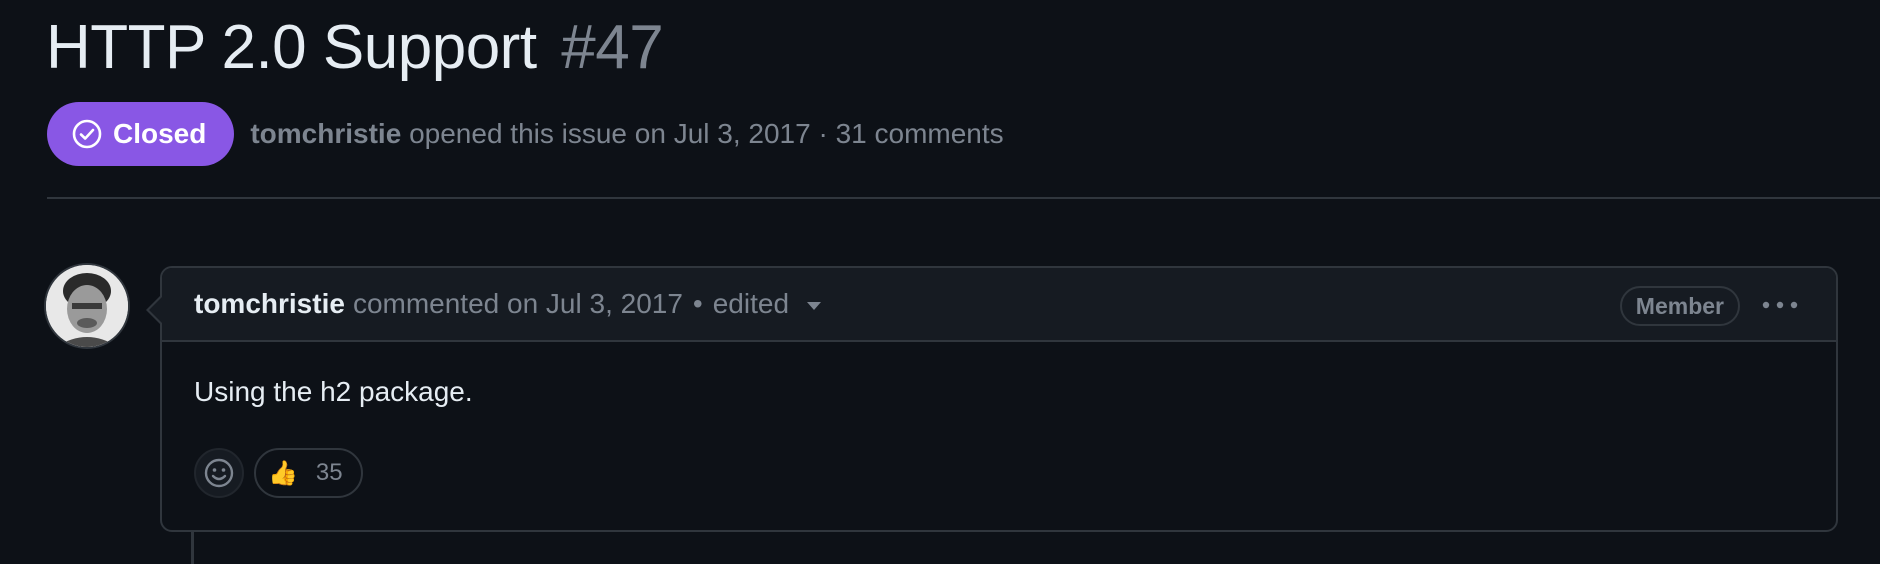  I want to click on issue-author-link: tomchristie, so click(325, 133).